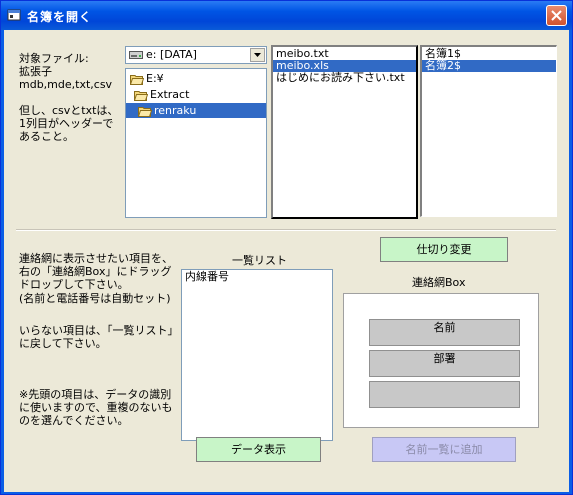 Image resolution: width=573 pixels, height=495 pixels. Describe the element at coordinates (257, 277) in the screenshot. I see `field-list-item: 内線番号` at that location.